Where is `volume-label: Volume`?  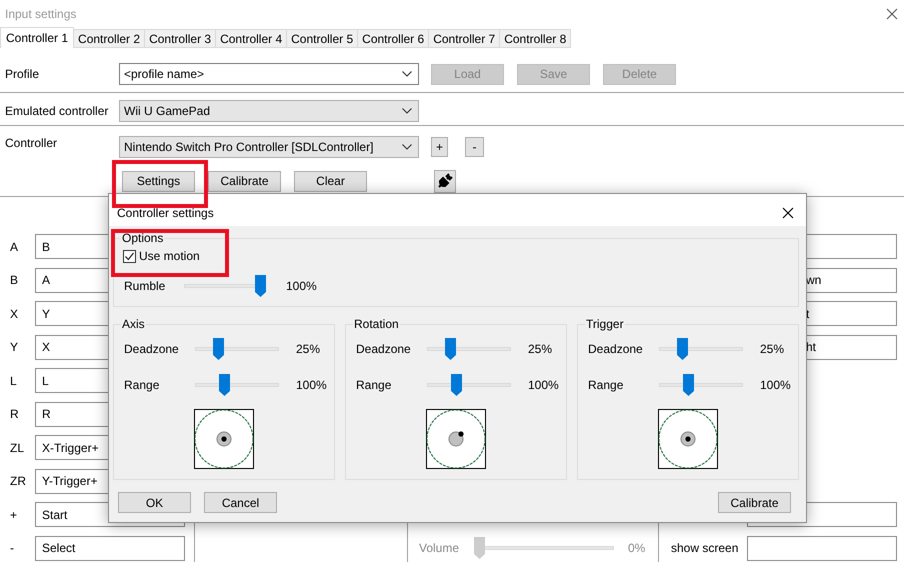
volume-label: Volume is located at coordinates (439, 548).